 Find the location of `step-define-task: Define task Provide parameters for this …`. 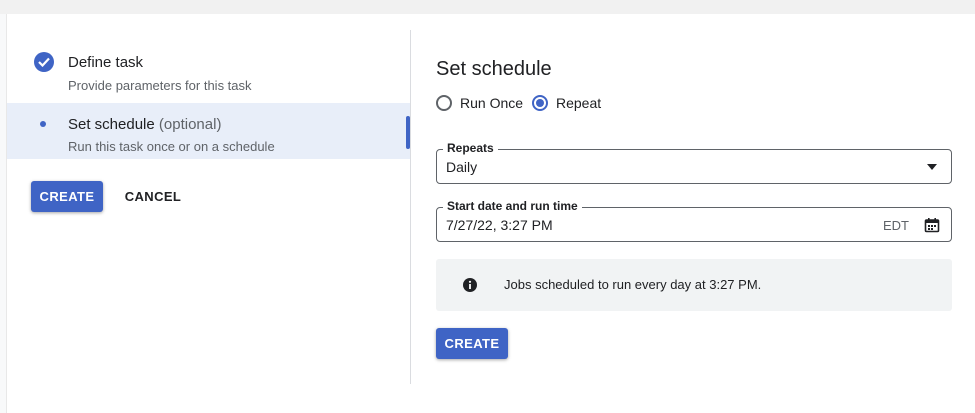

step-define-task: Define task Provide parameters for this … is located at coordinates (208, 66).